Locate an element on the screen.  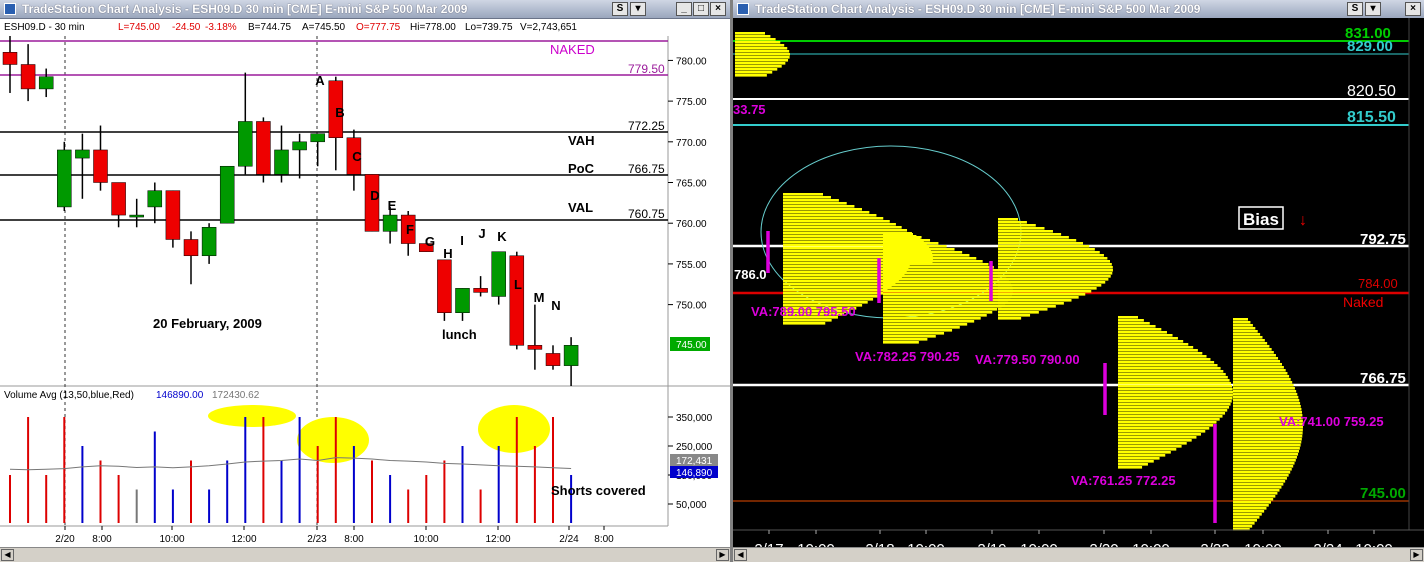
val-price-label: 760.75 is located at coordinates (646, 214).